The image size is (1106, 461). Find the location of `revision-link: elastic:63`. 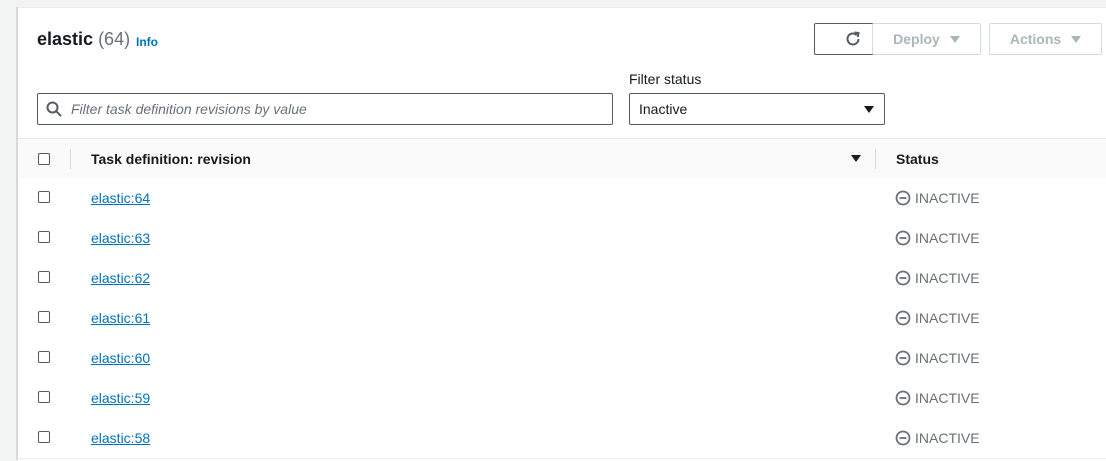

revision-link: elastic:63 is located at coordinates (120, 238).